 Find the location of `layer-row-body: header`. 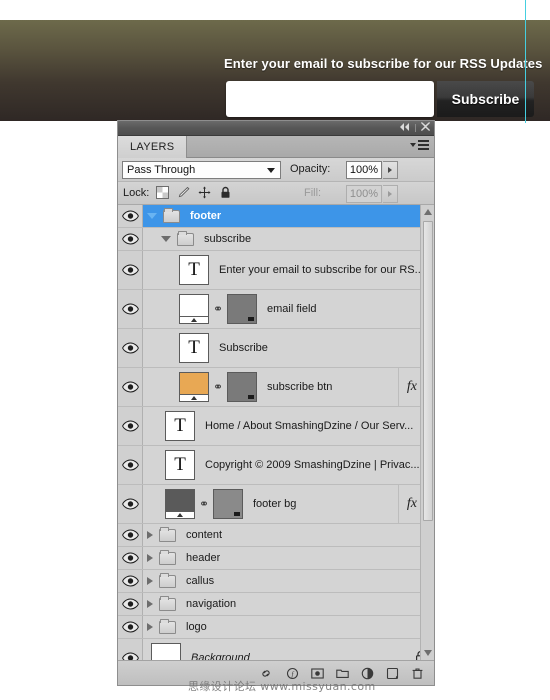

layer-row-body: header is located at coordinates (288, 558).